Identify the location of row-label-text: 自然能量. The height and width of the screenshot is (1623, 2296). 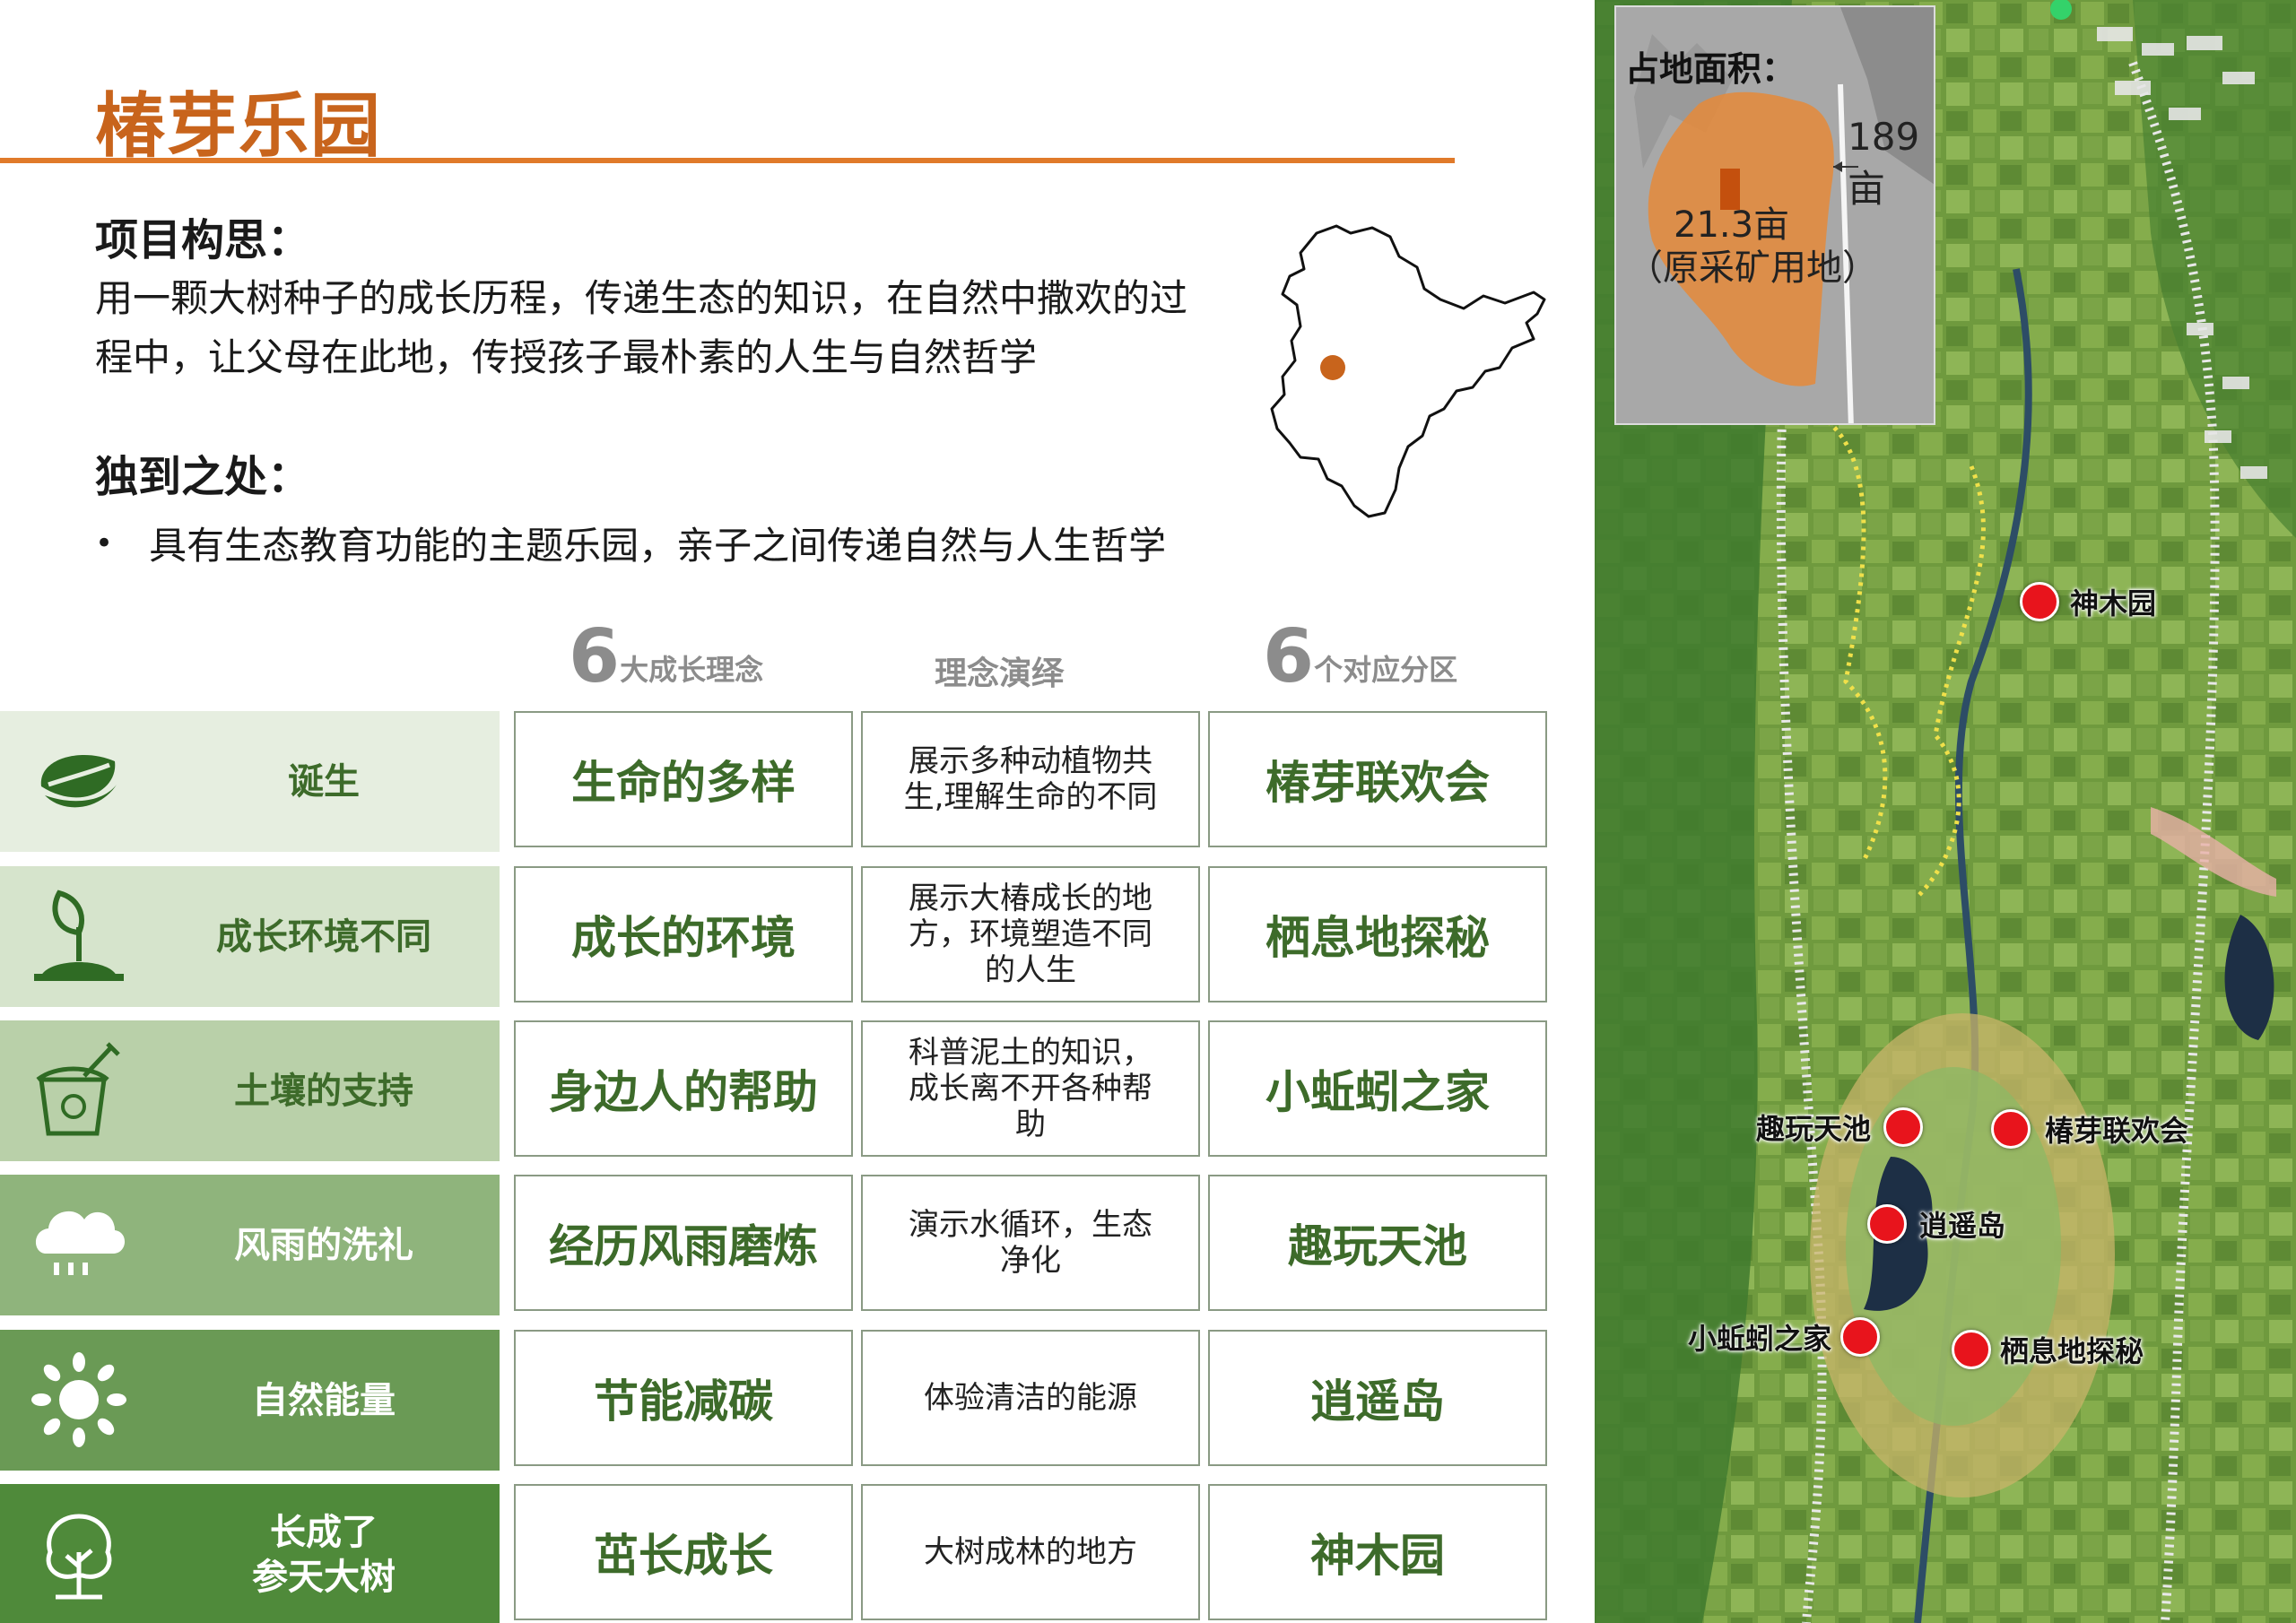
(324, 1400).